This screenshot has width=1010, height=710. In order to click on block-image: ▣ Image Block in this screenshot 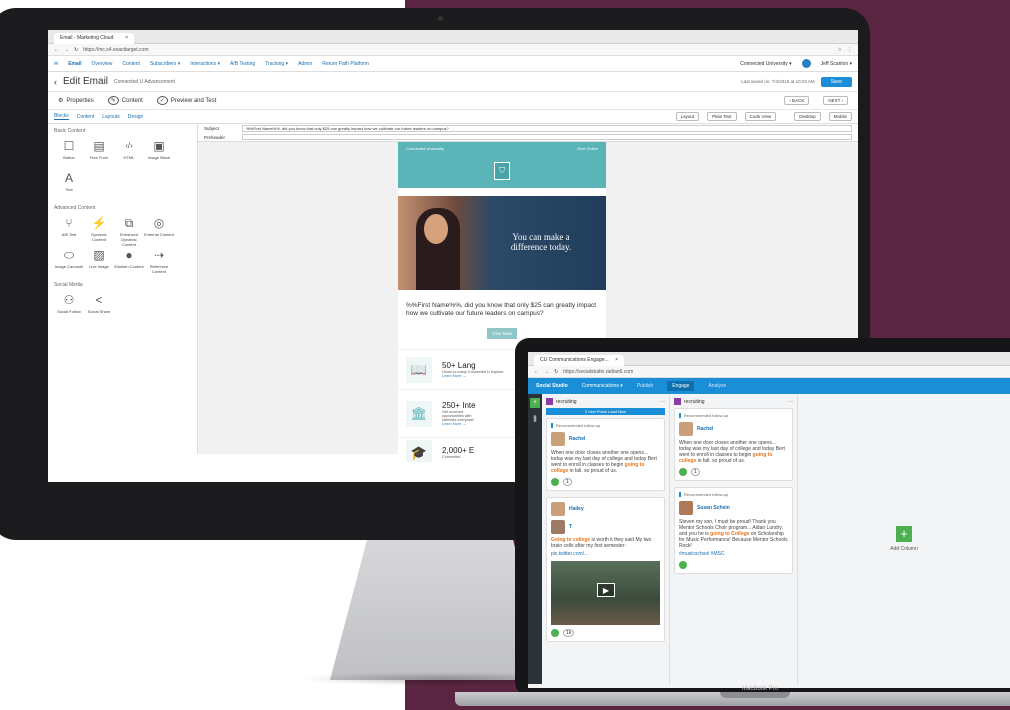, I will do `click(159, 153)`.